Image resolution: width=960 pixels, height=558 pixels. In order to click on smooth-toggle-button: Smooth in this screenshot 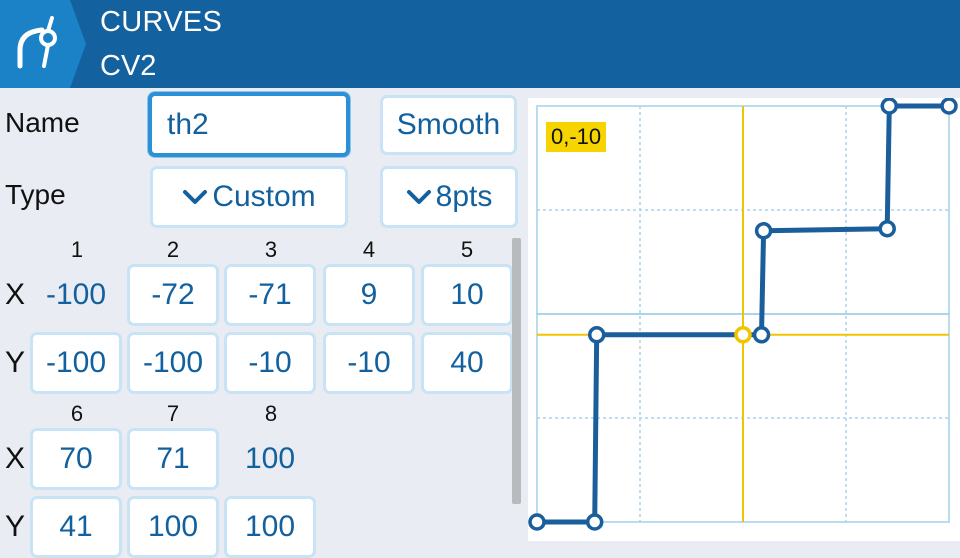, I will do `click(448, 125)`.